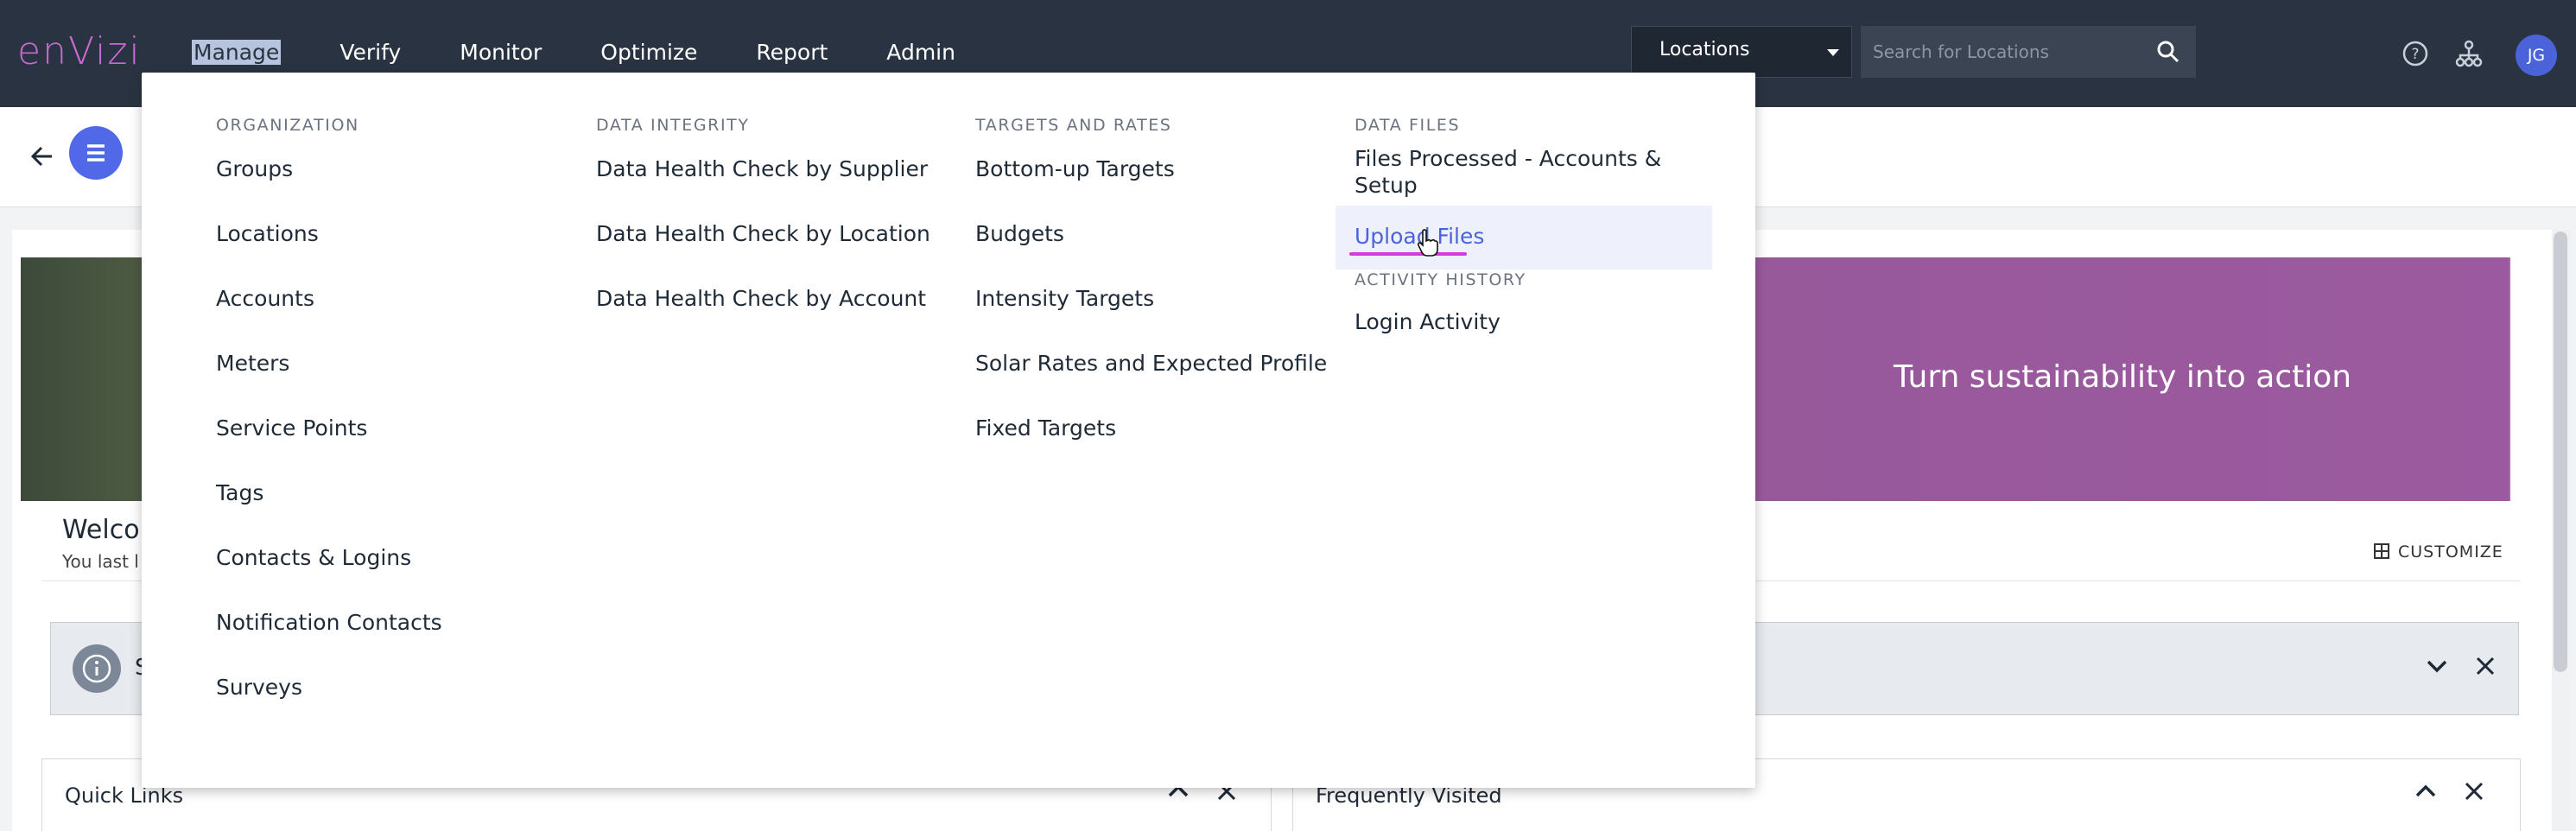 This screenshot has height=831, width=2576. Describe the element at coordinates (329, 448) in the screenshot. I see `menu-item-service-points: Service Points` at that location.